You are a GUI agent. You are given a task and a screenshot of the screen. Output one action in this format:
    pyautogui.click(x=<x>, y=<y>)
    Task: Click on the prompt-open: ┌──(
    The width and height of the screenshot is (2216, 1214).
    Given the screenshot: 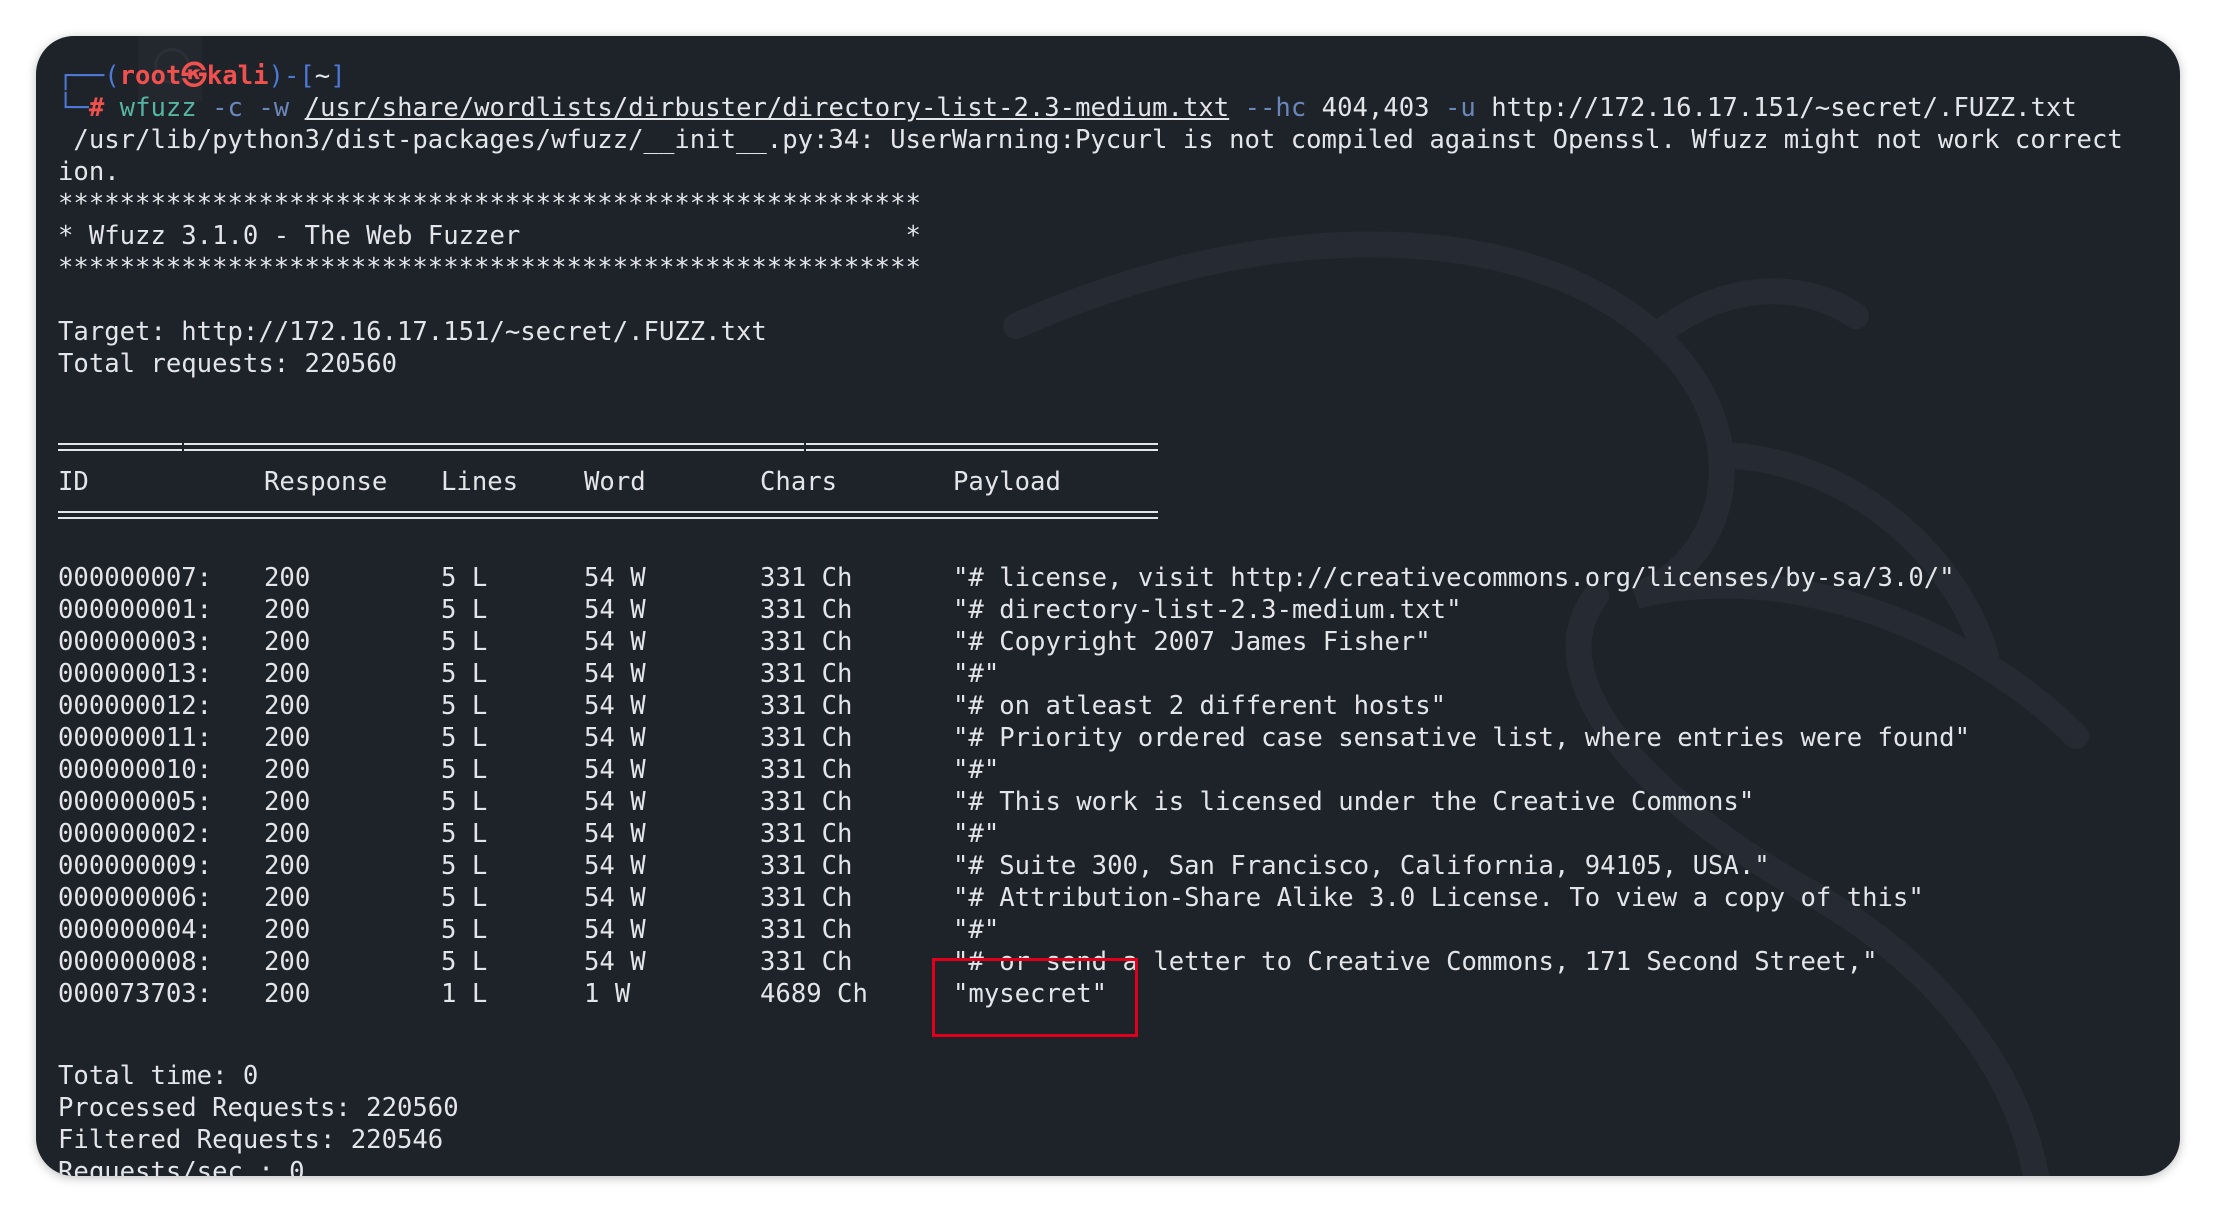 What is the action you would take?
    pyautogui.click(x=89, y=76)
    